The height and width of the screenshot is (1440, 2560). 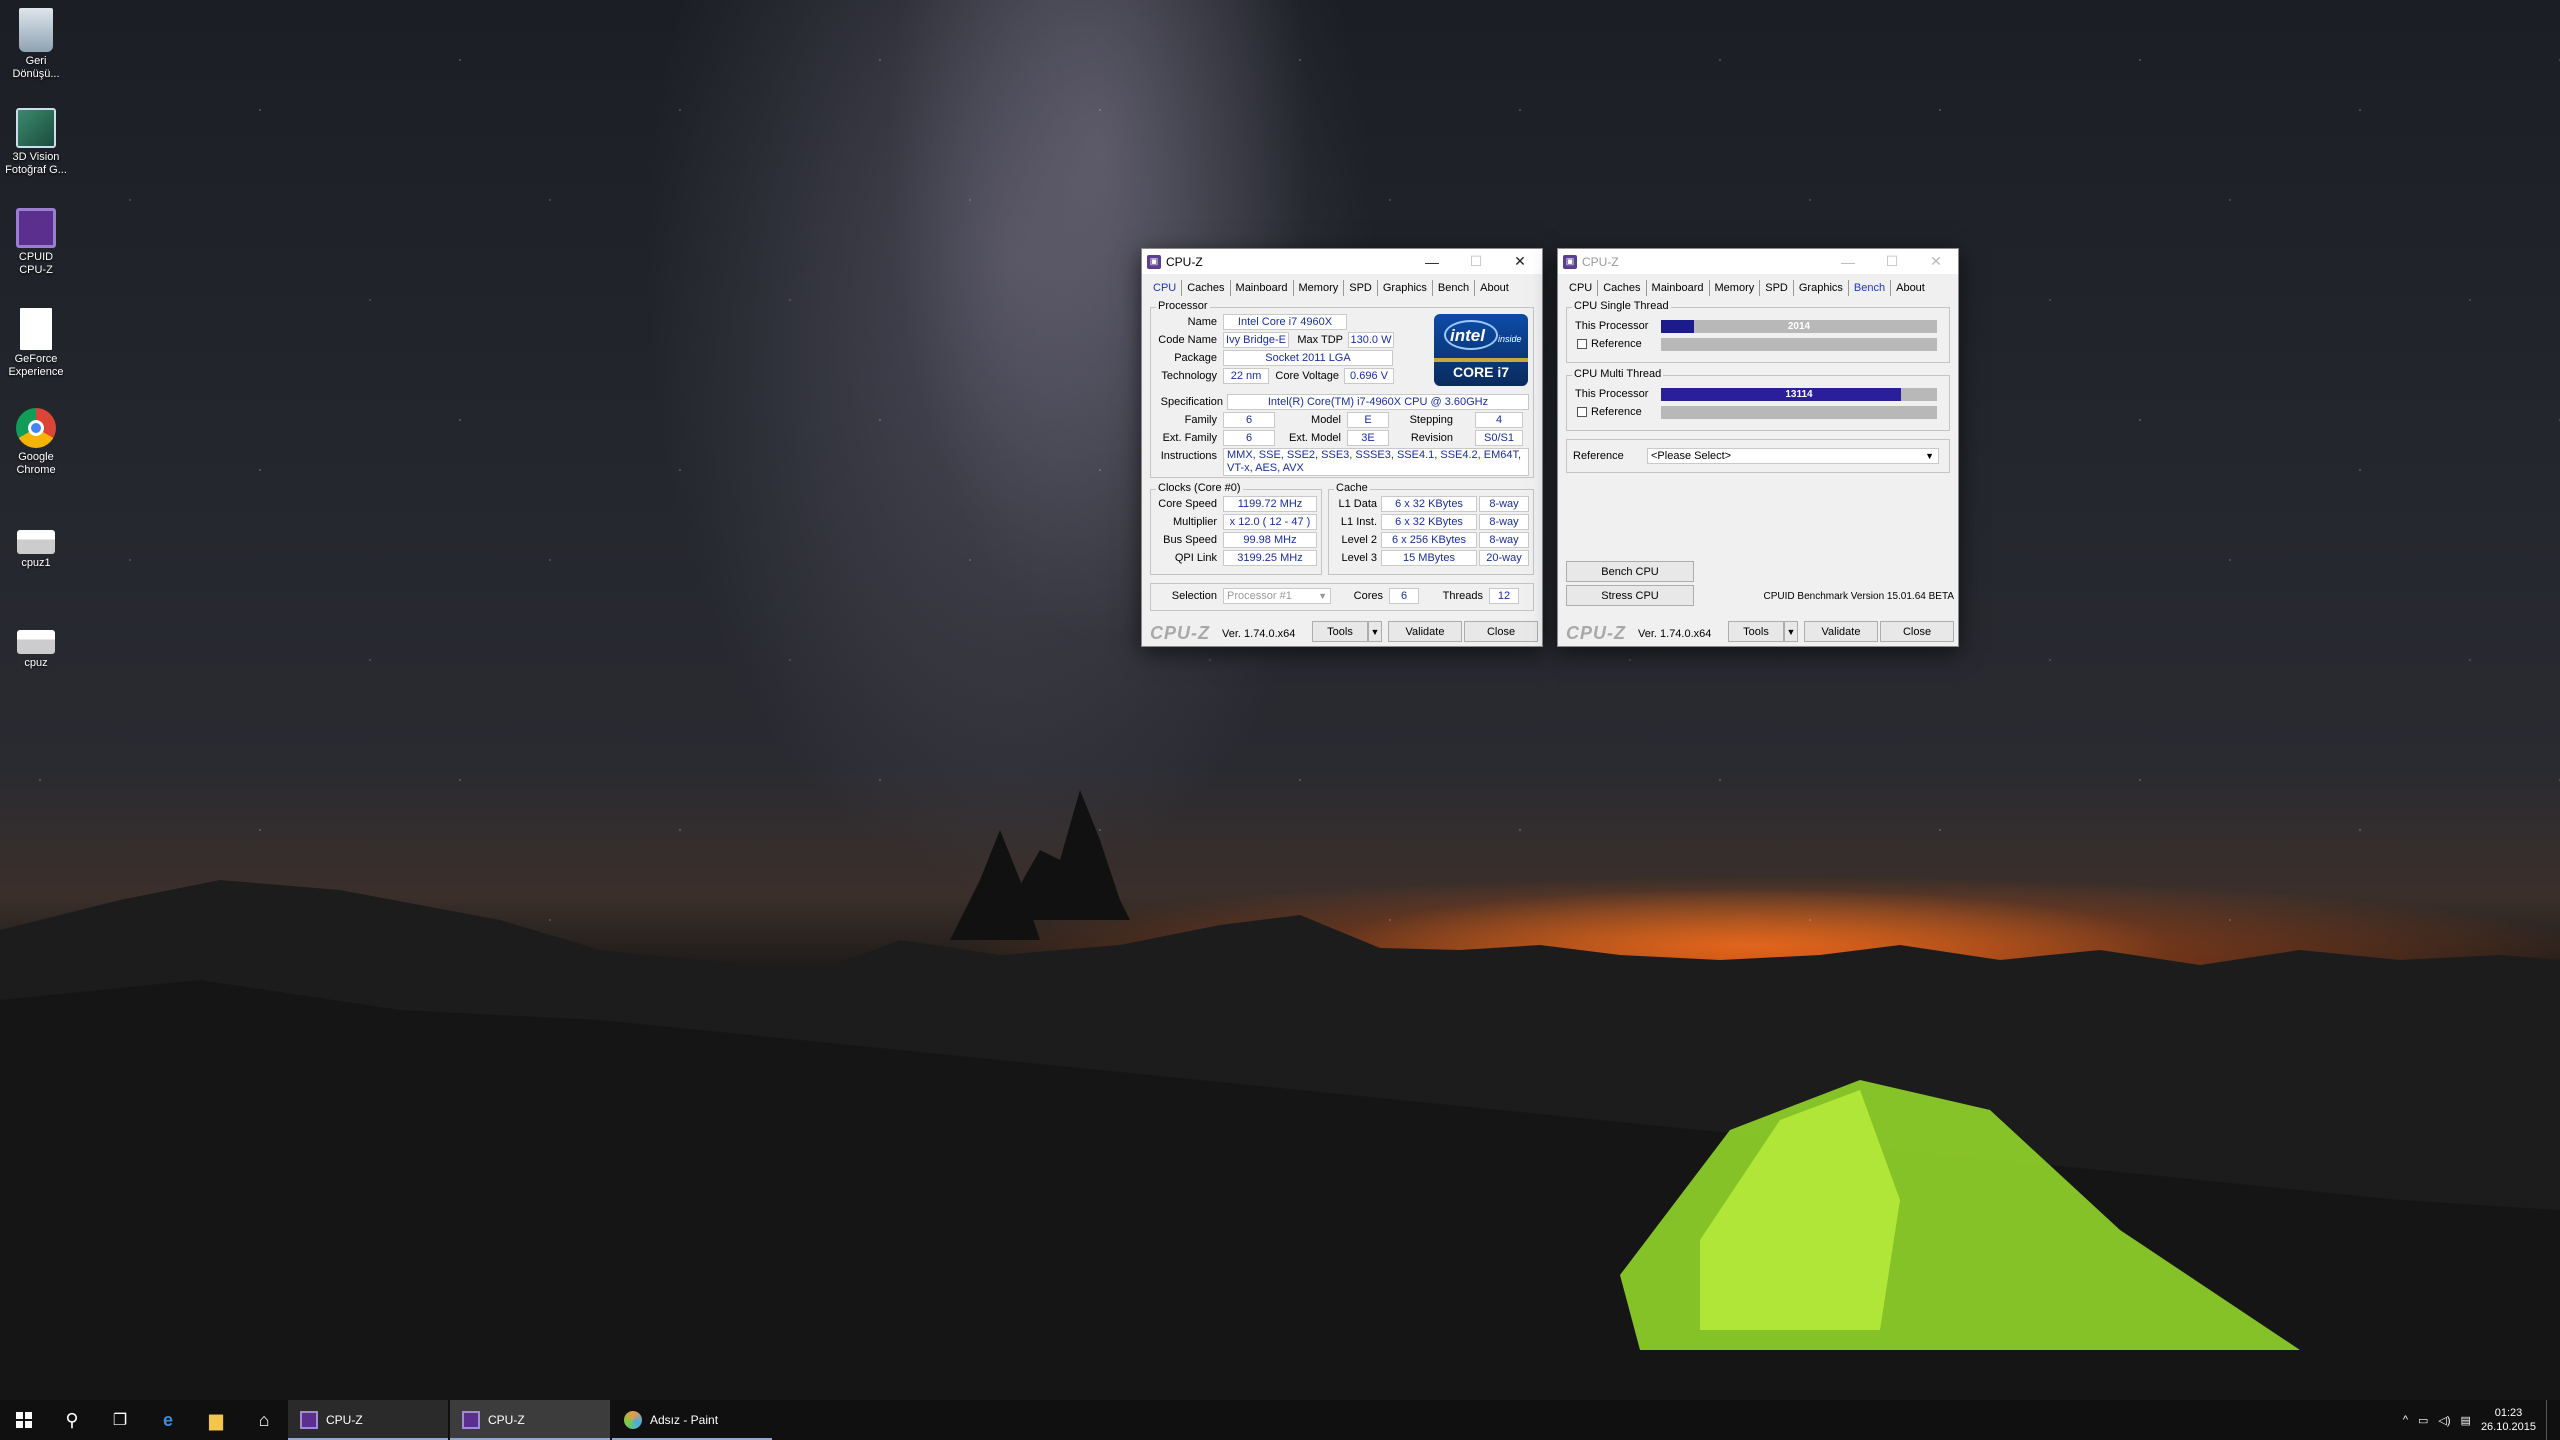 I want to click on multiplier-label: Multiplier, so click(x=1194, y=522).